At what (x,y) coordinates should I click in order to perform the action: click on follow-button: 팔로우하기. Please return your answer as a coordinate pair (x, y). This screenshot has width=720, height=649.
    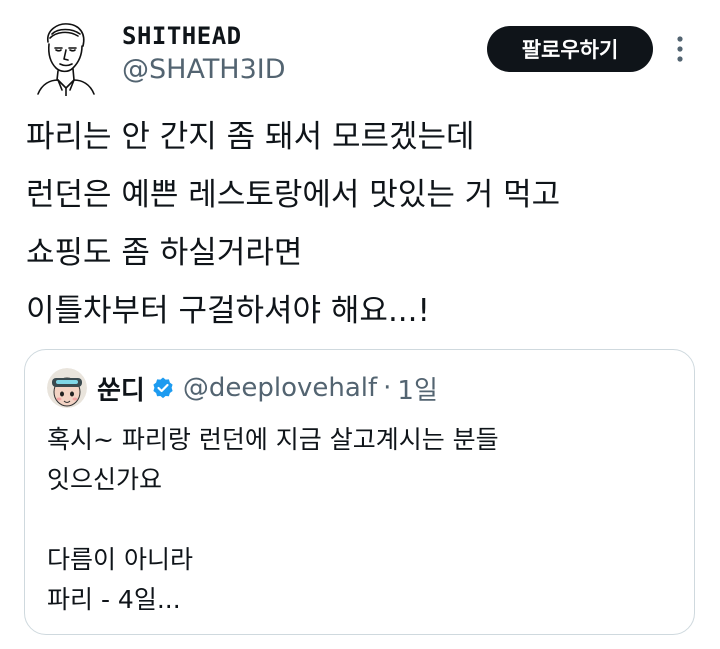
    Looking at the image, I should click on (570, 49).